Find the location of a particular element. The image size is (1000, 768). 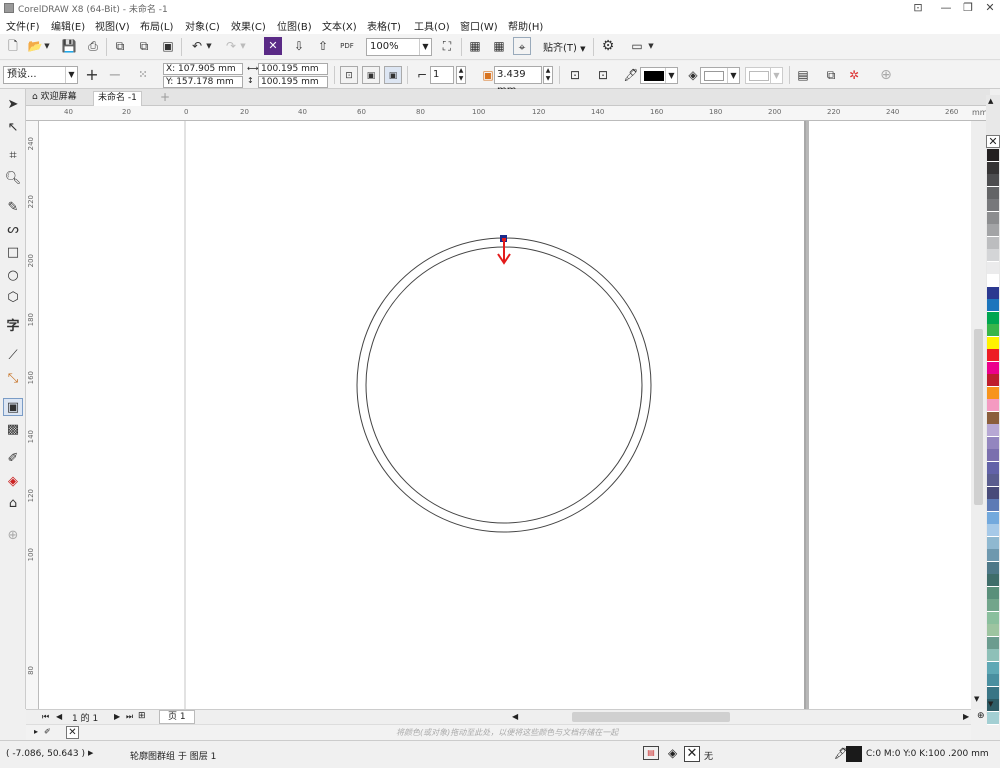

doc-palette-no-color: ✕ is located at coordinates (72, 732).